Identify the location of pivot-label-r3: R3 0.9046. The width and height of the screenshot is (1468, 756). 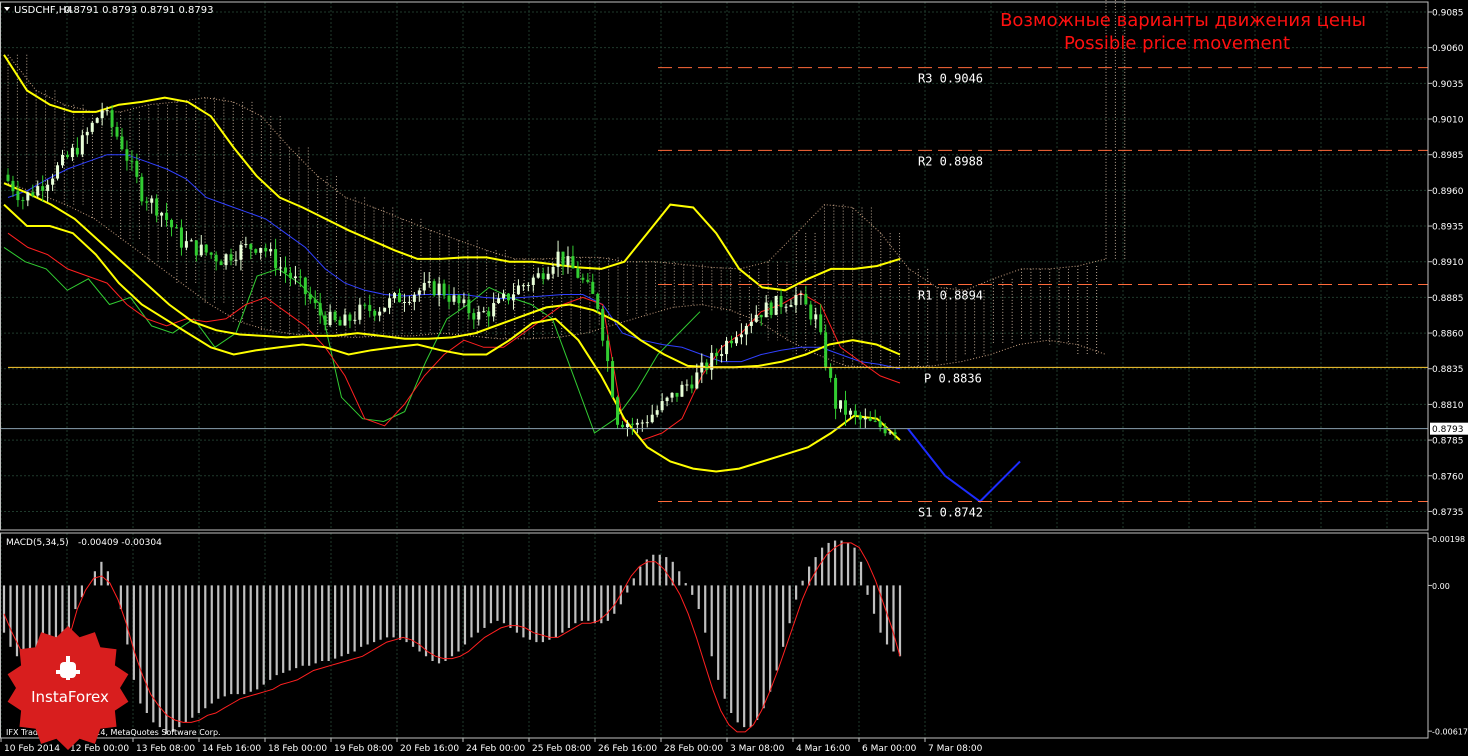
(950, 79).